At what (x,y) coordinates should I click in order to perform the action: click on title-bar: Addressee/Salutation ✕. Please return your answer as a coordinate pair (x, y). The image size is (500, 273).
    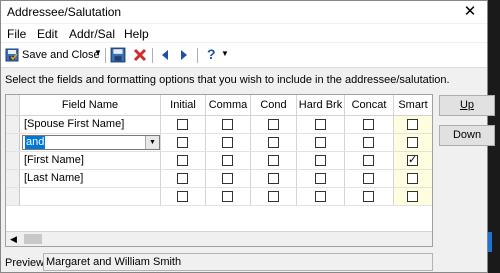
    Looking at the image, I should click on (244, 12).